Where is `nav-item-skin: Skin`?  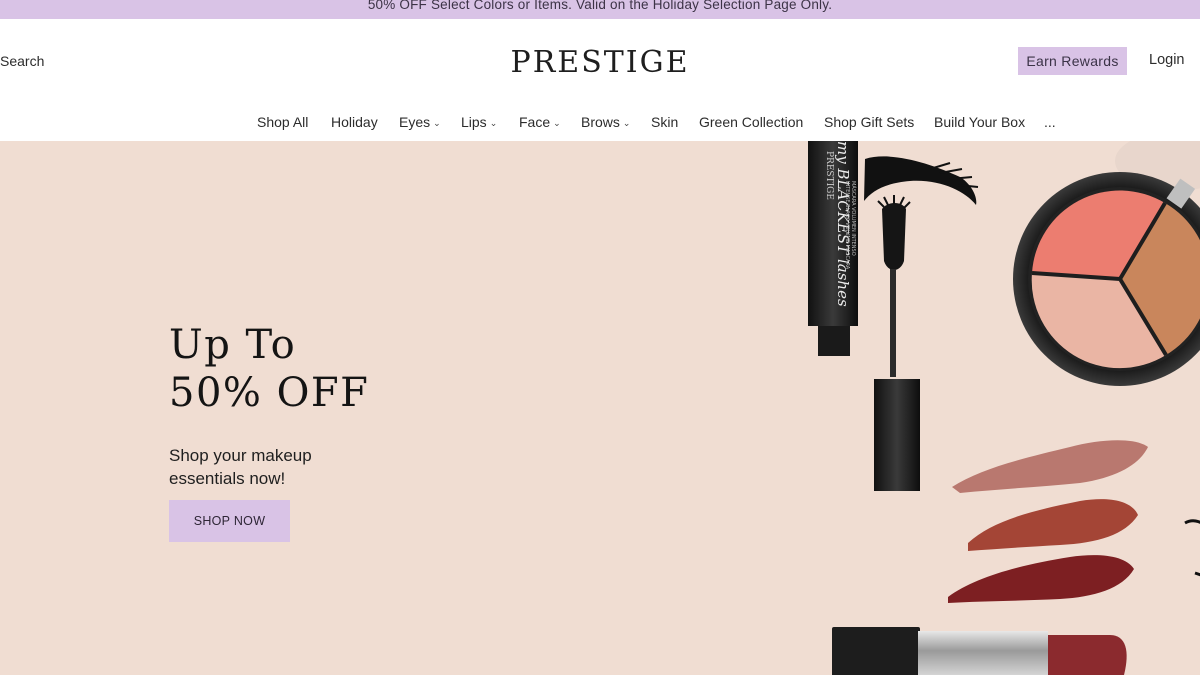 nav-item-skin: Skin is located at coordinates (664, 122).